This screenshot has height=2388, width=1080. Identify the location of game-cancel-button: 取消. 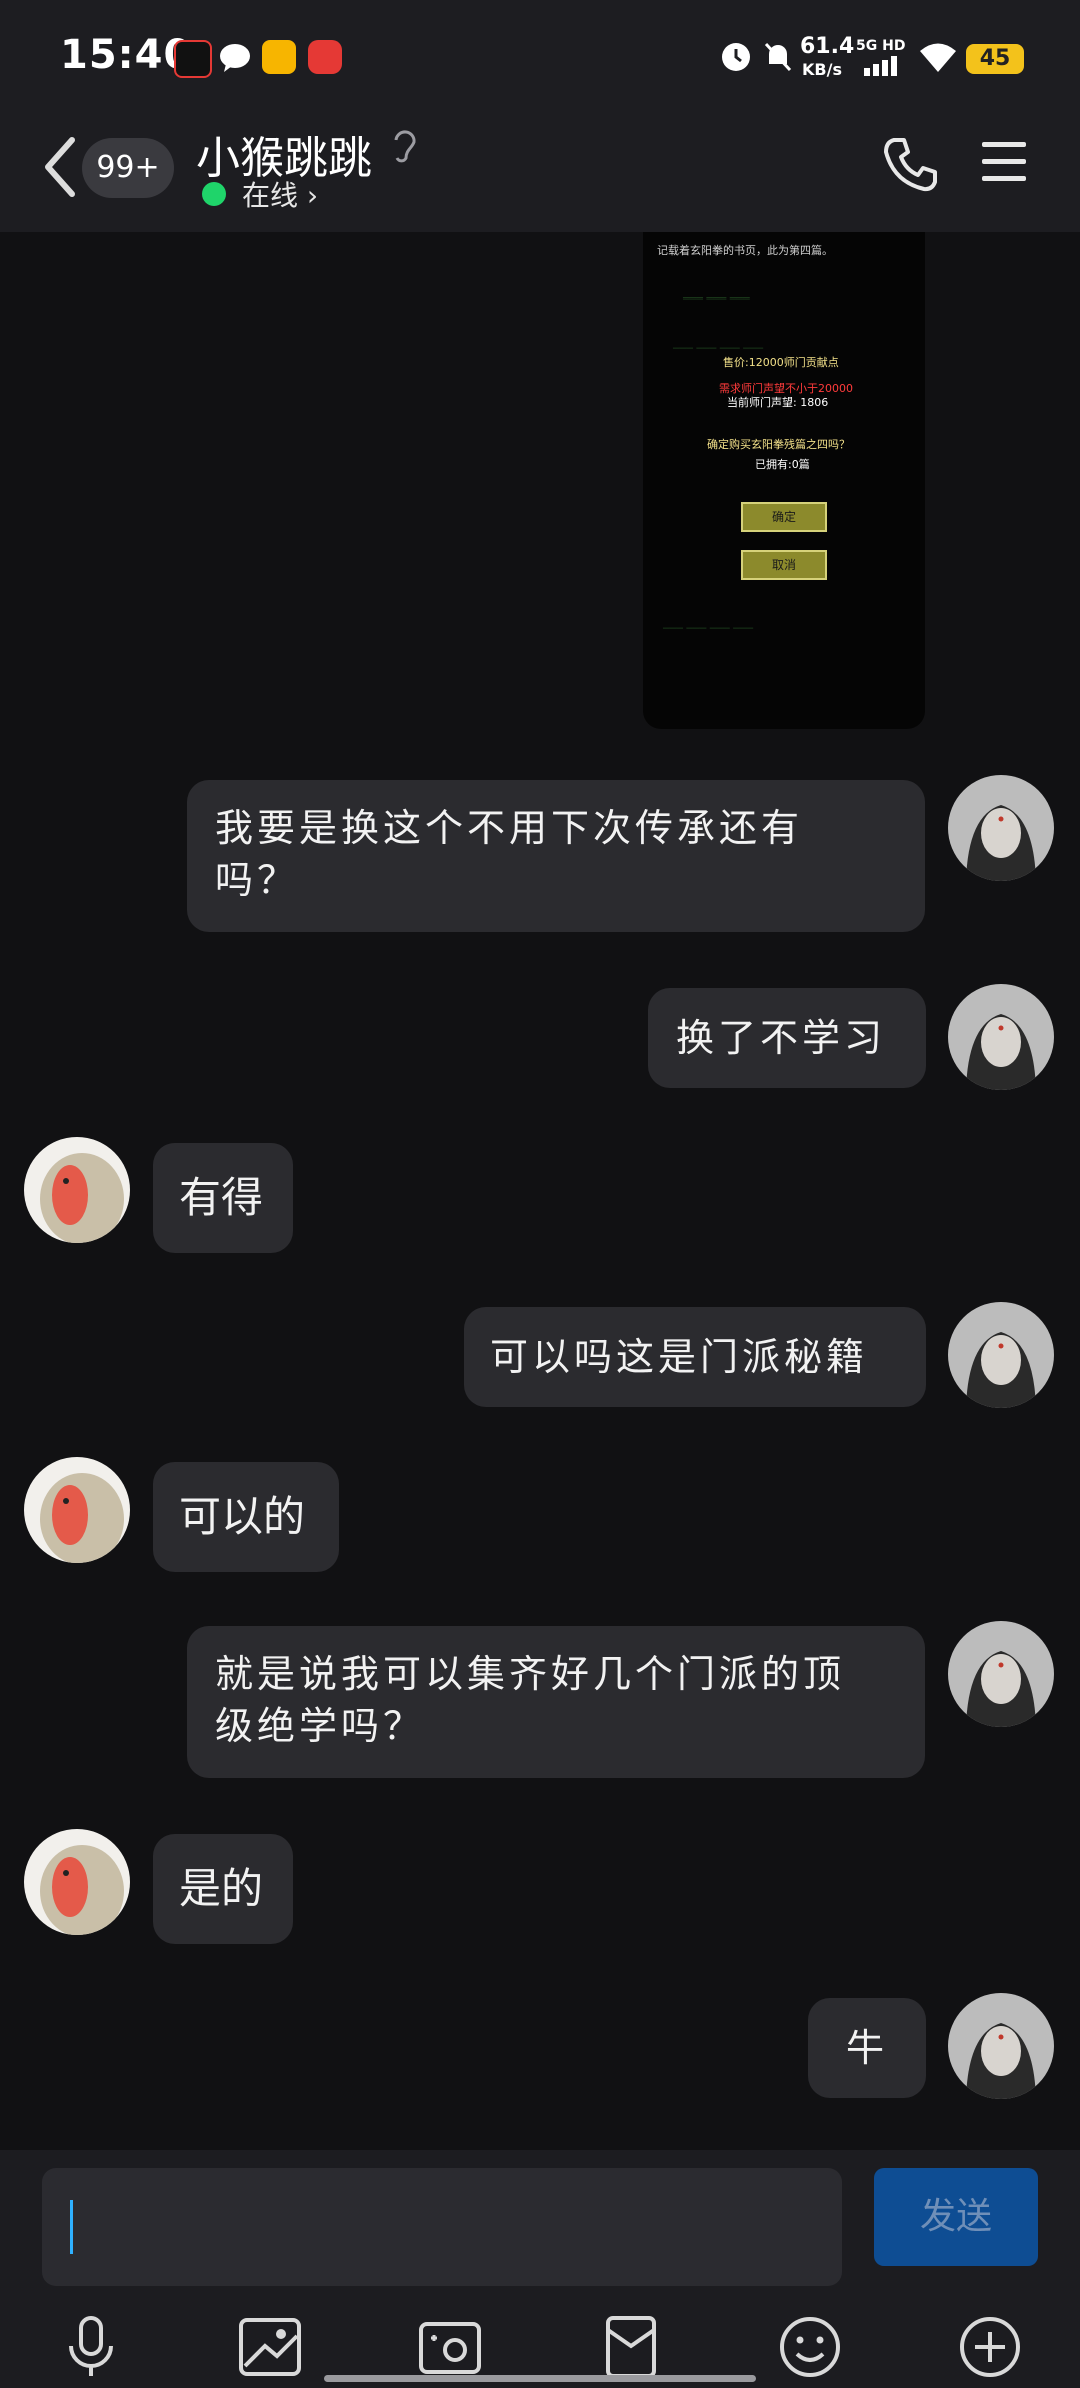
(784, 565).